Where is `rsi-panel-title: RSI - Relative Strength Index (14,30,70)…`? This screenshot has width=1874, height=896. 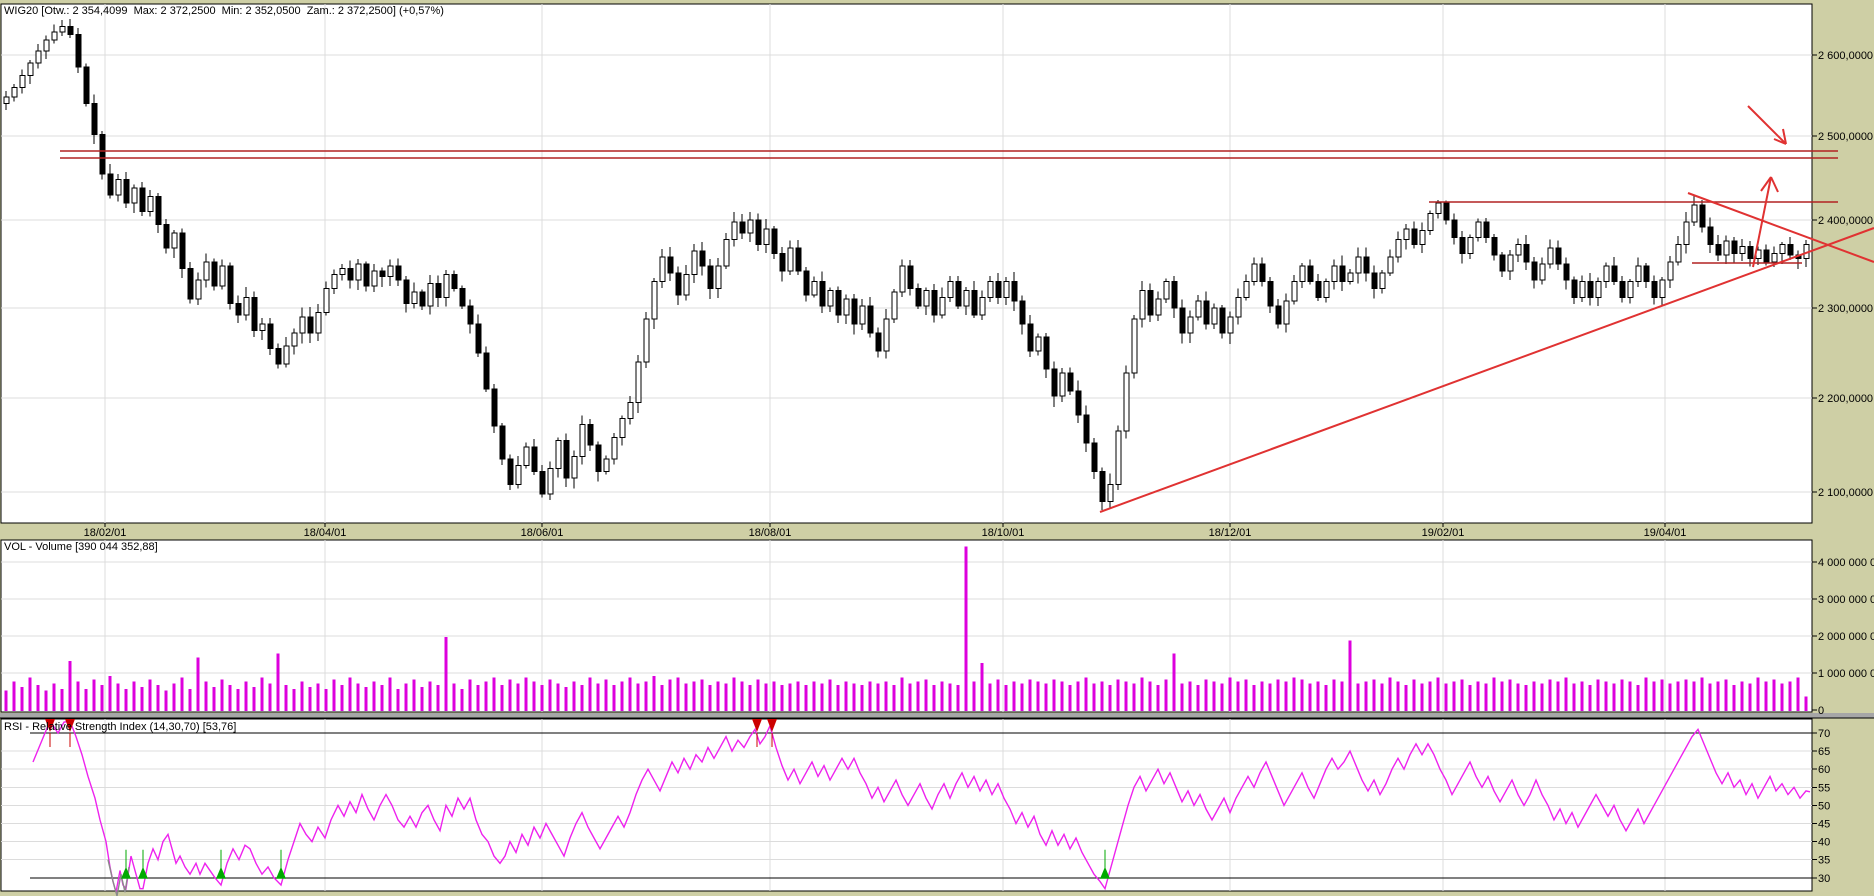 rsi-panel-title: RSI - Relative Strength Index (14,30,70)… is located at coordinates (120, 727).